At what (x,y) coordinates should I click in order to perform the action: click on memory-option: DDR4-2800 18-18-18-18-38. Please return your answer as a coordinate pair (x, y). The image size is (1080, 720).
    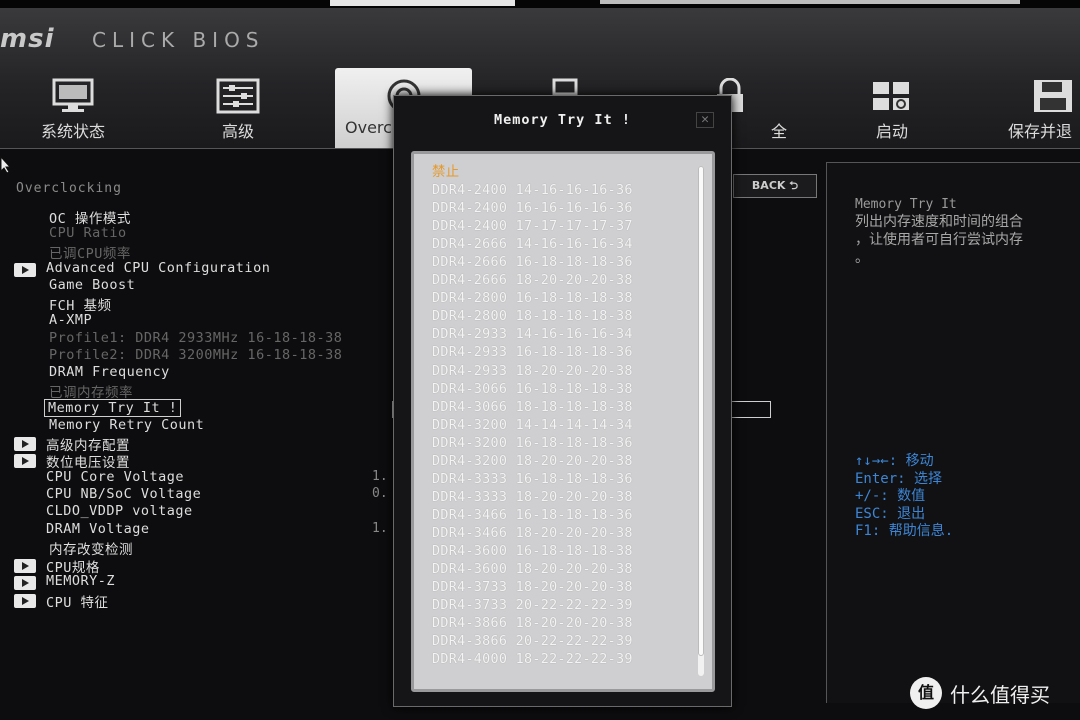
    Looking at the image, I should click on (532, 317).